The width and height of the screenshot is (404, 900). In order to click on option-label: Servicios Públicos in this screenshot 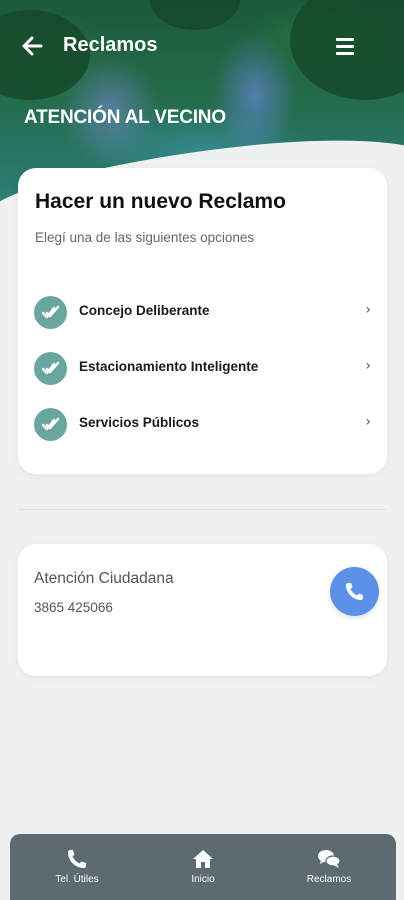, I will do `click(139, 422)`.